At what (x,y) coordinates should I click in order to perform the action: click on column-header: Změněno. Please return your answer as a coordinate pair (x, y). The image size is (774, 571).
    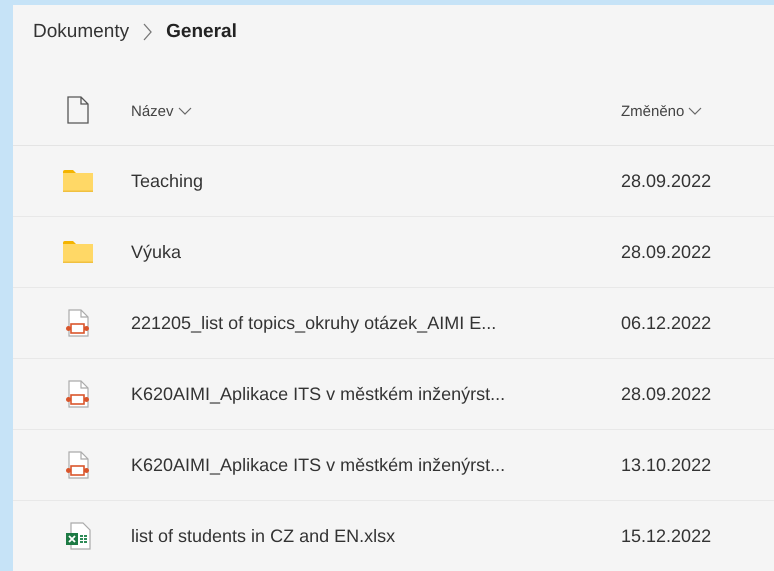
    Looking at the image, I should click on (661, 111).